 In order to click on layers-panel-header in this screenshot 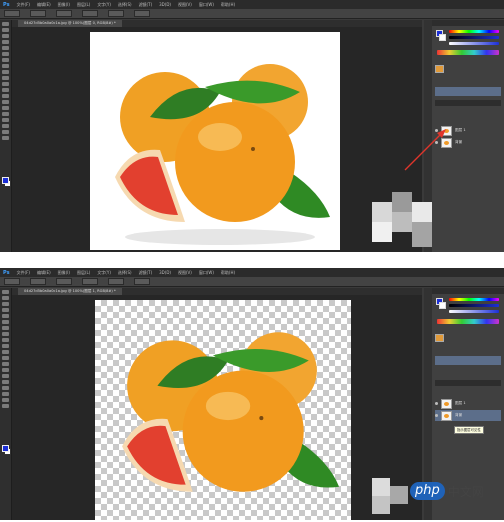, I will do `click(468, 103)`.